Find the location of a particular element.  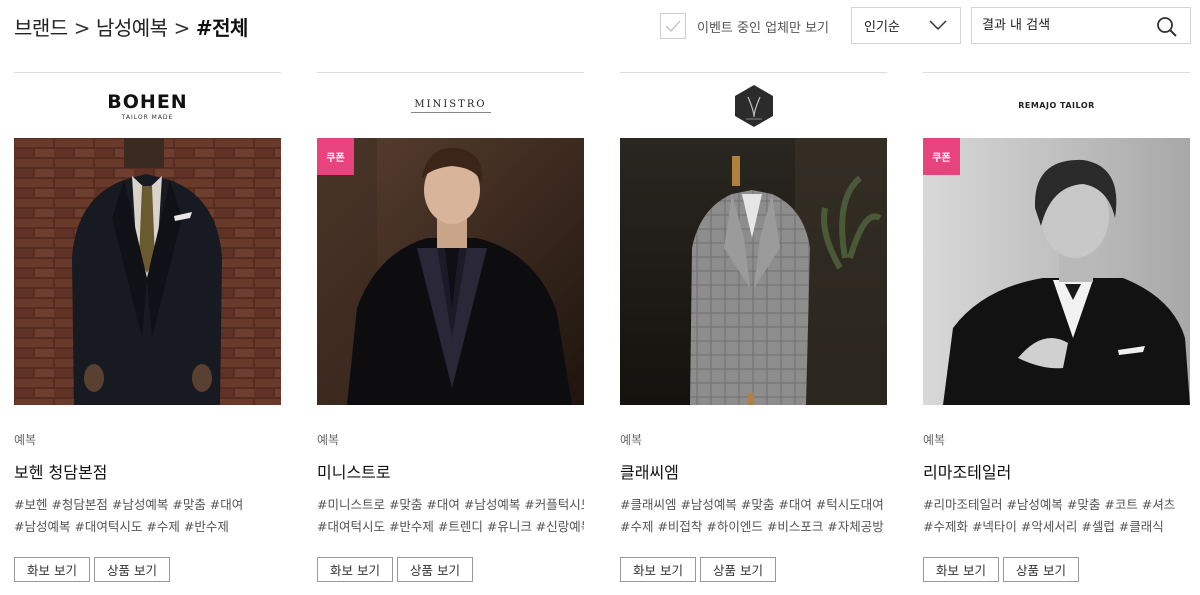

breadcrumb-item-mens-formal: 남성예복 is located at coordinates (132, 28).